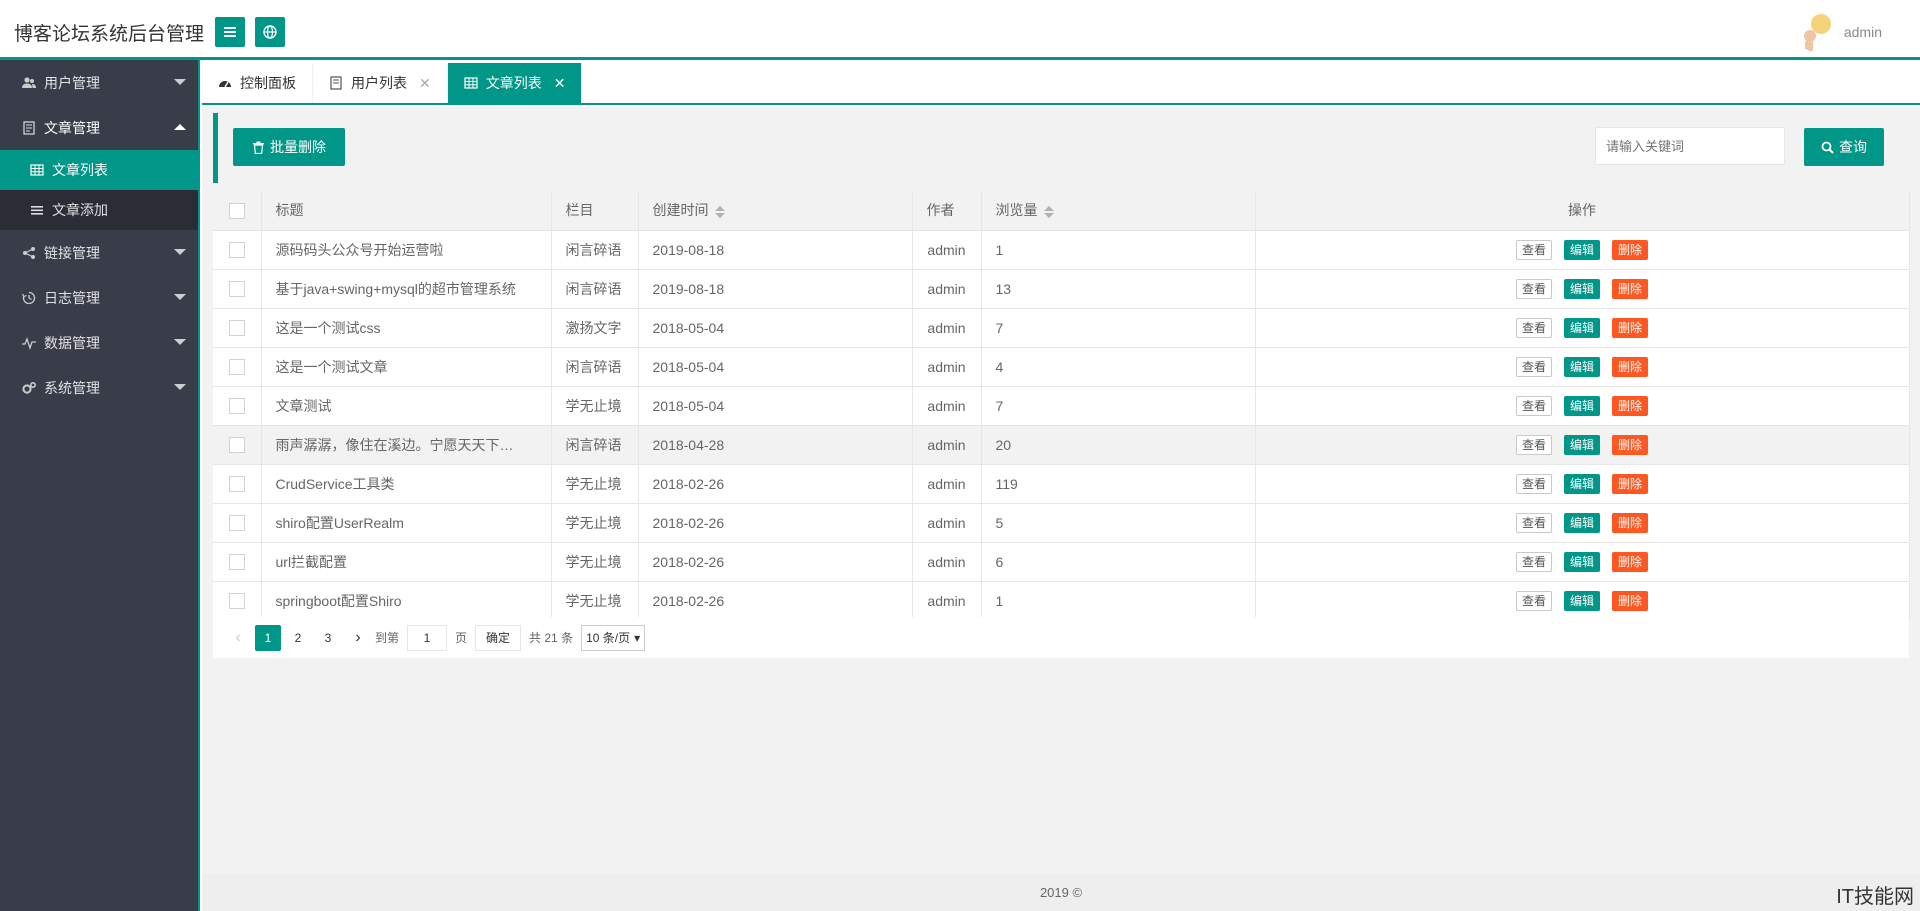 This screenshot has width=1920, height=911. What do you see at coordinates (298, 638) in the screenshot?
I see `page-button-2: 2` at bounding box center [298, 638].